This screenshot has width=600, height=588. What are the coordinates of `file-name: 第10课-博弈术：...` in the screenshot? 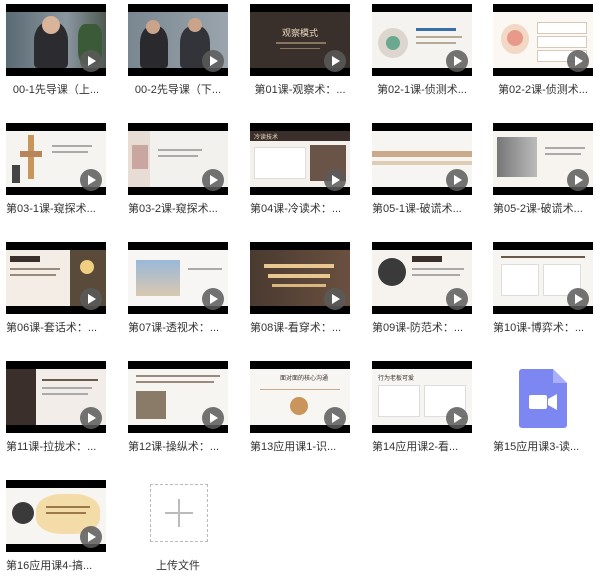 It's located at (539, 328).